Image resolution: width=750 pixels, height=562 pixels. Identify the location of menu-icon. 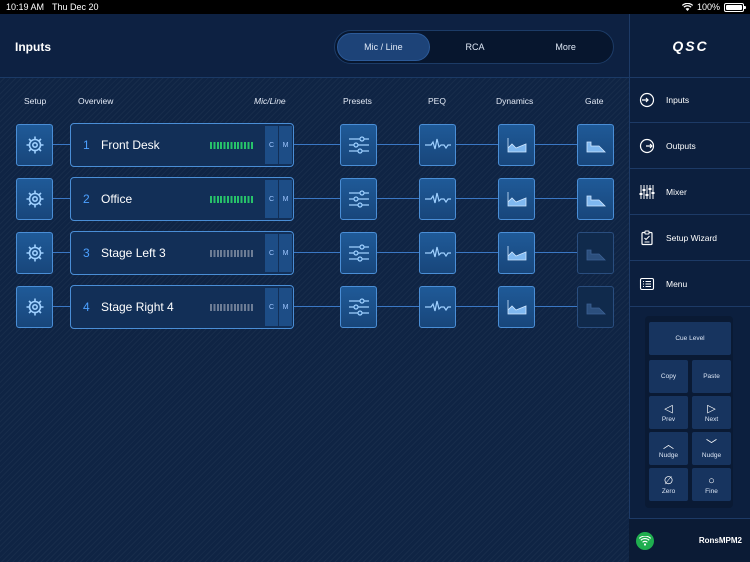
(647, 284).